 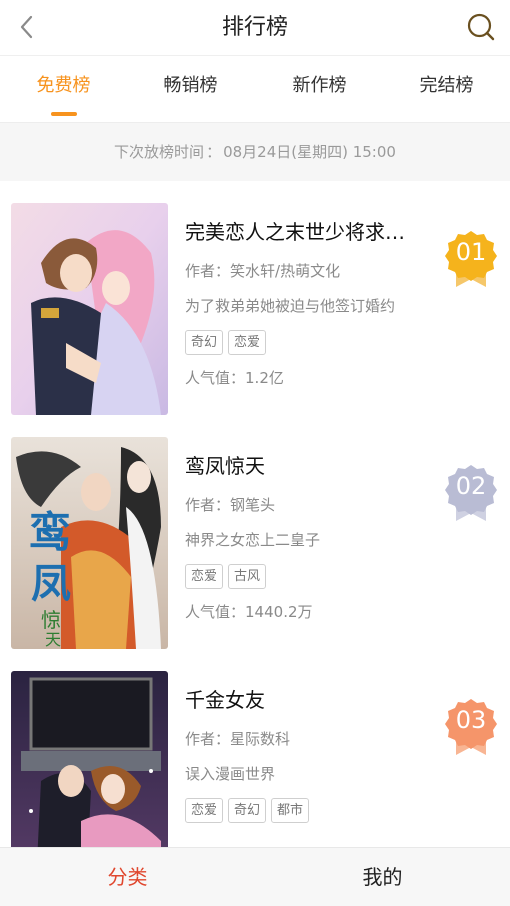 What do you see at coordinates (285, 271) in the screenshot?
I see `author-name: 笑水轩/热萌文化` at bounding box center [285, 271].